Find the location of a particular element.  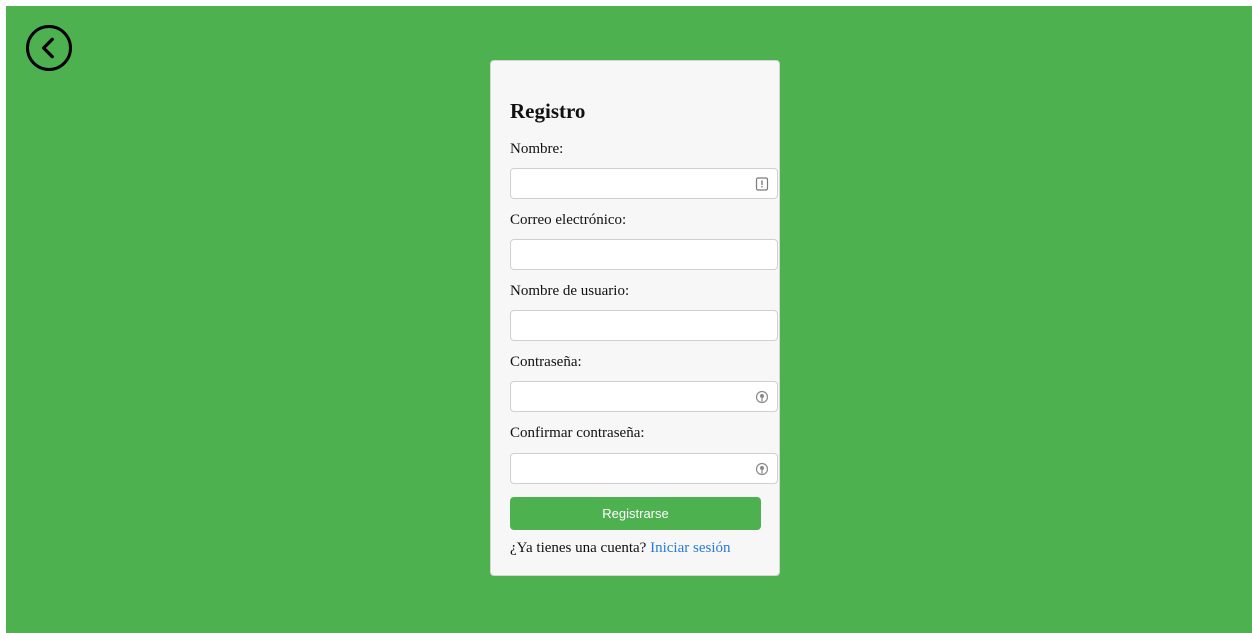

contact-card-icon is located at coordinates (762, 184).